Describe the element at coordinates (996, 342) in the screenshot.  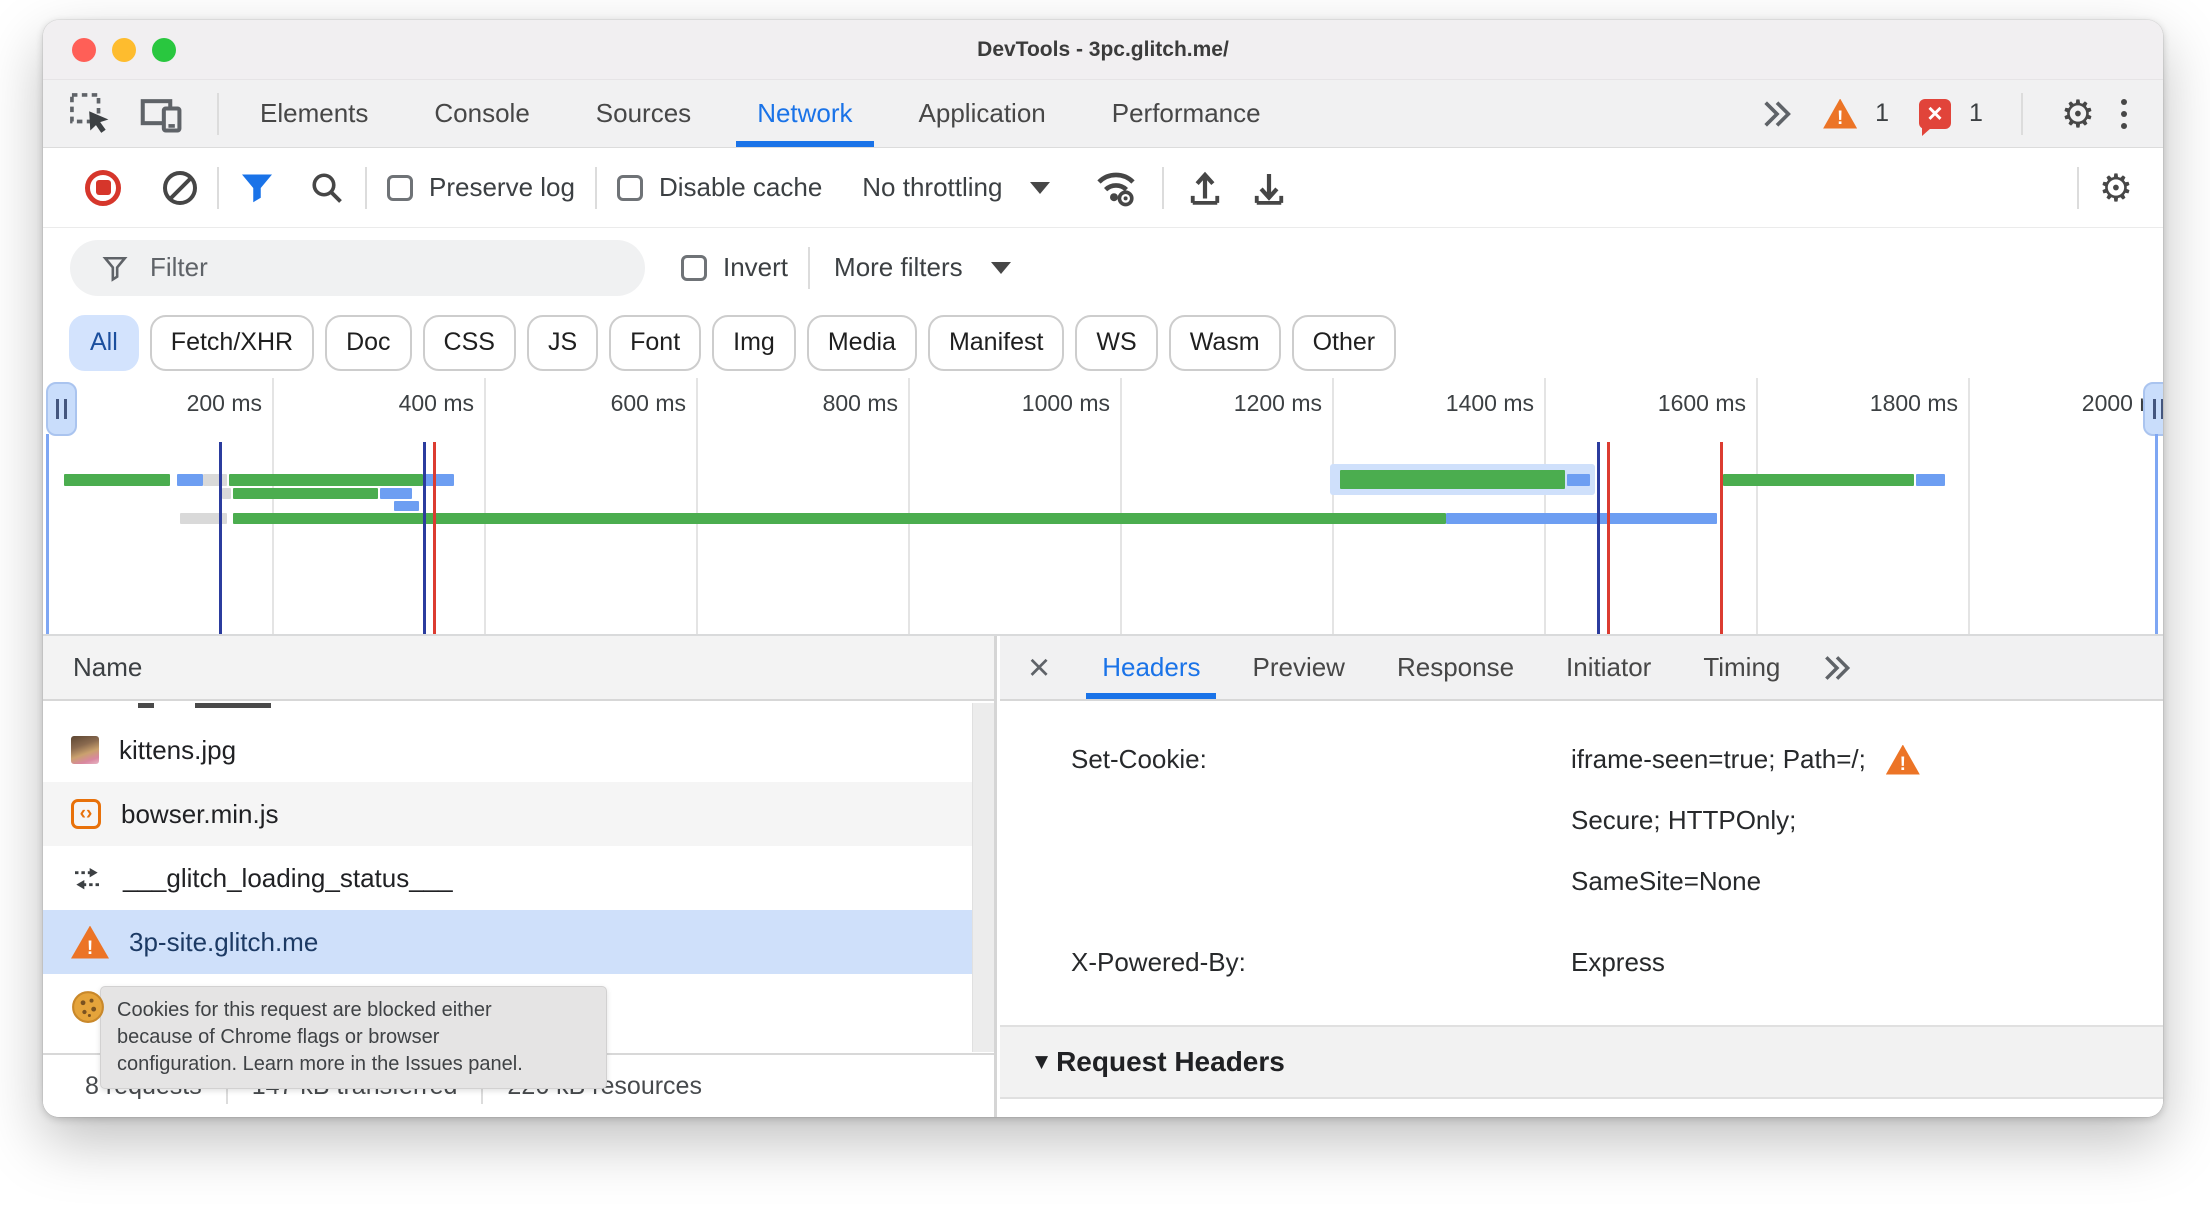
I see `chip-manifest: Manifest` at that location.